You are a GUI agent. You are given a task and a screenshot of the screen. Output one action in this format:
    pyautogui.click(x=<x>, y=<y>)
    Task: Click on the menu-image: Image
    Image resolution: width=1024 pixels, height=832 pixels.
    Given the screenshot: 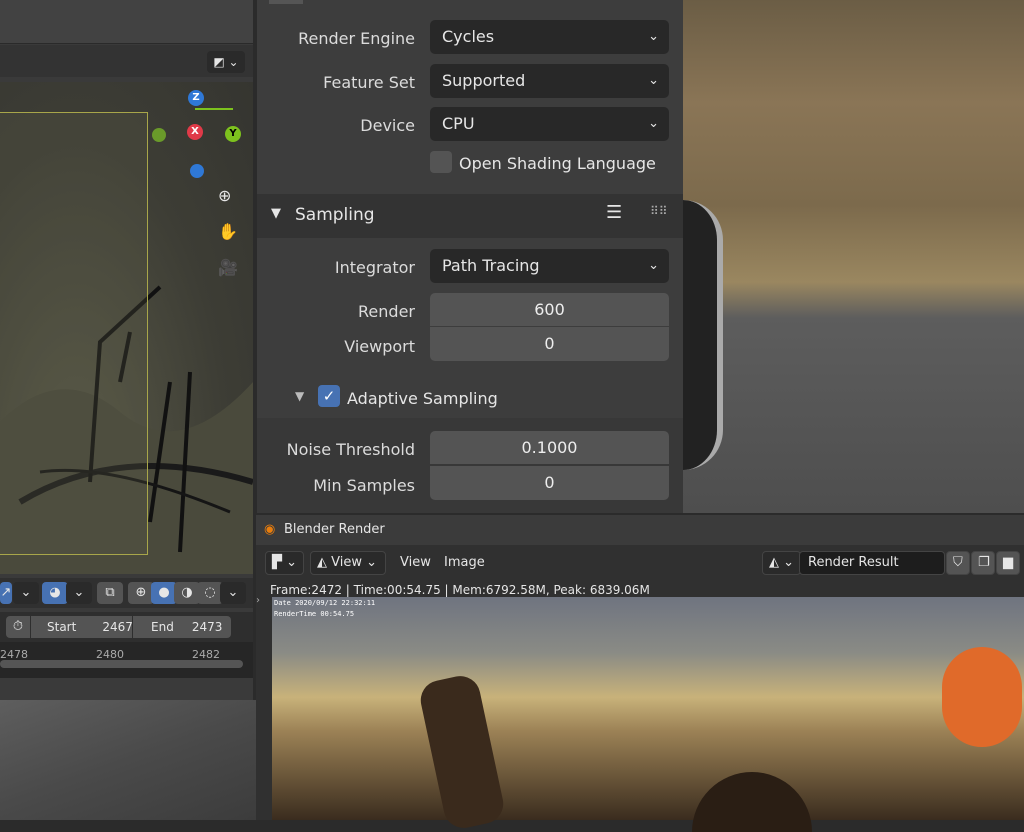 What is the action you would take?
    pyautogui.click(x=464, y=562)
    